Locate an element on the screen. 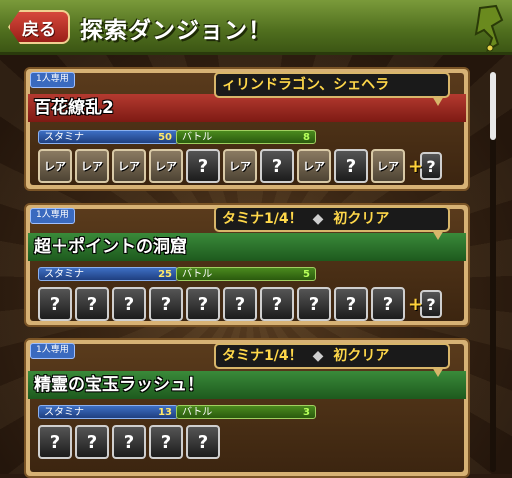 Image resolution: width=512 pixels, height=478 pixels. page-title: 探索ダンジョン！ is located at coordinates (176, 31).